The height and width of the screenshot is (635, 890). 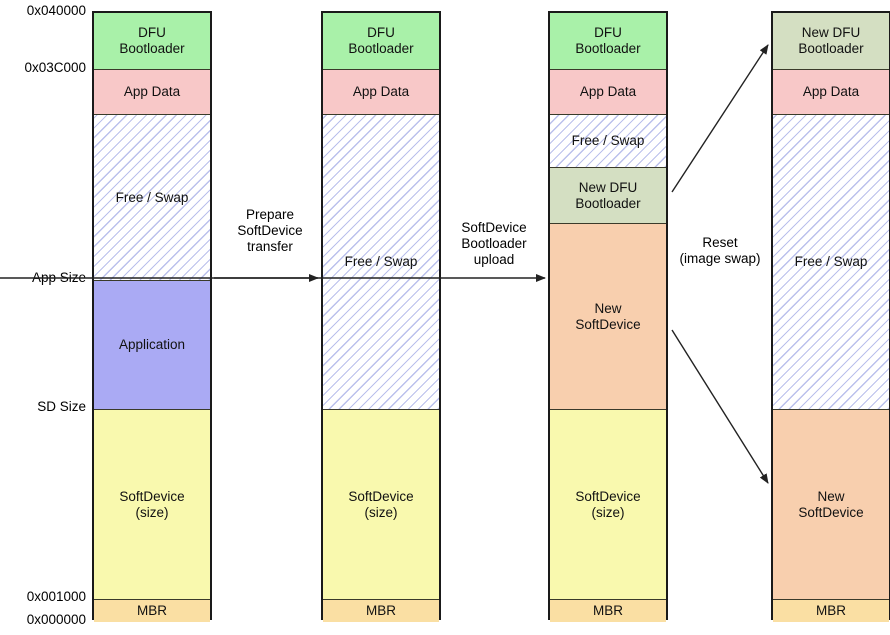 What do you see at coordinates (61, 406) in the screenshot?
I see `address-label: SD Size` at bounding box center [61, 406].